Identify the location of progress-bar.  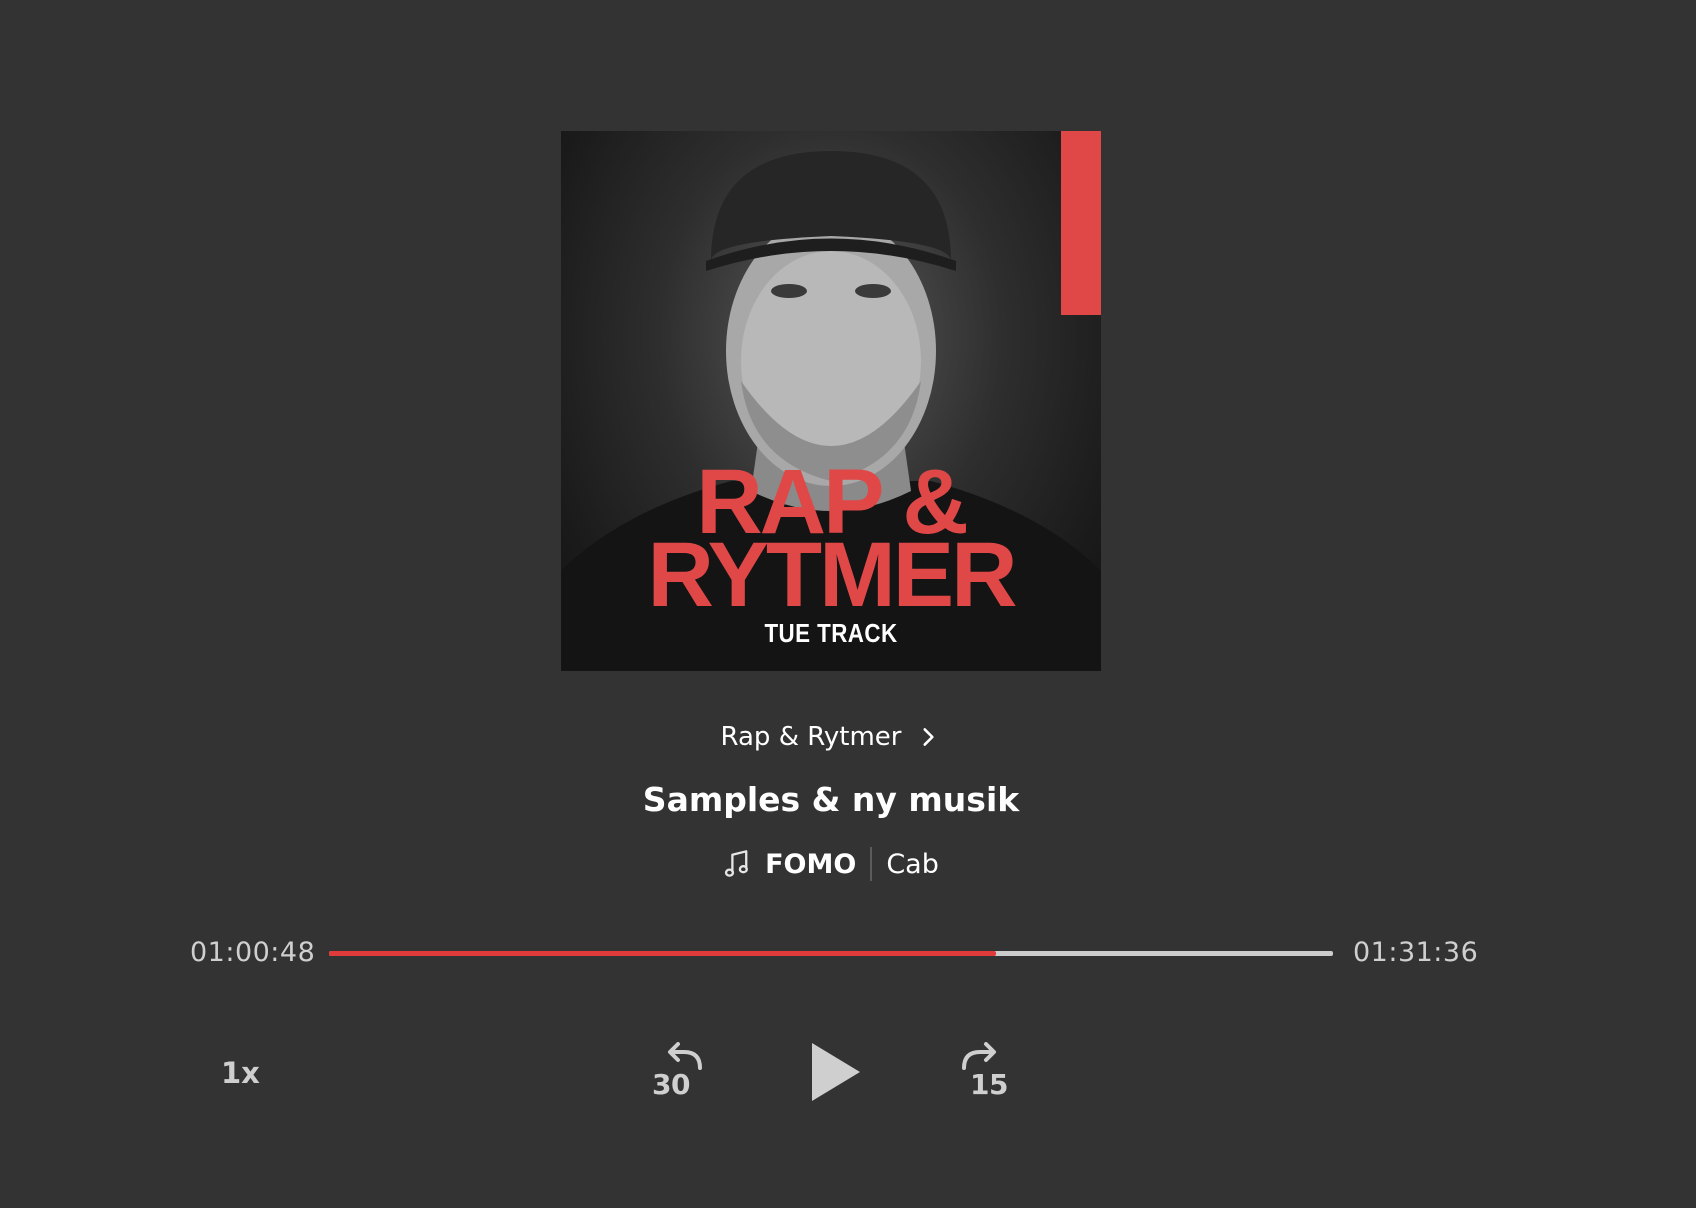
(831, 953).